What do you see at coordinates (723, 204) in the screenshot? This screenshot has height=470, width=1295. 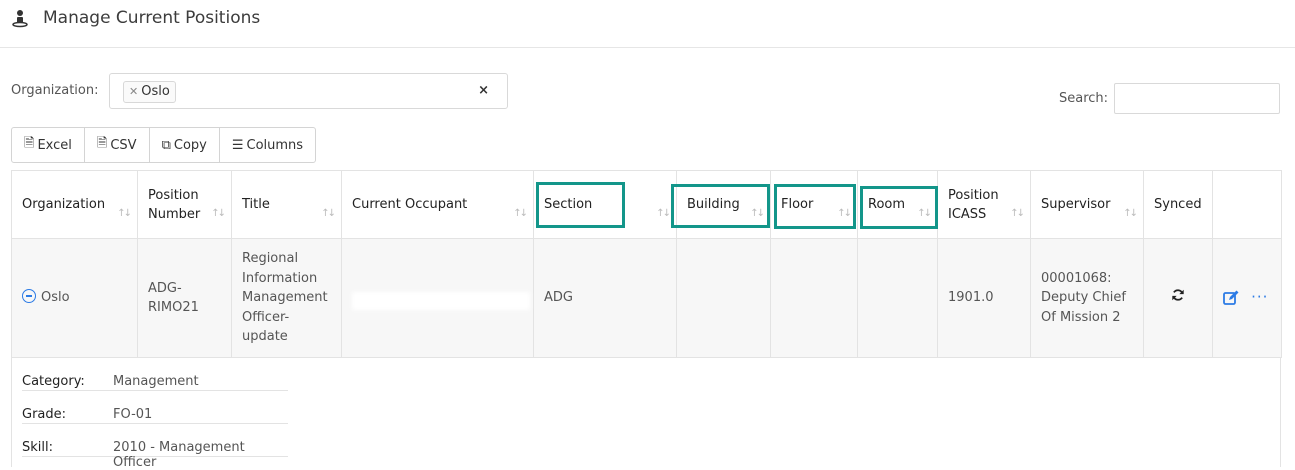 I see `column-building: Building ↑↓` at bounding box center [723, 204].